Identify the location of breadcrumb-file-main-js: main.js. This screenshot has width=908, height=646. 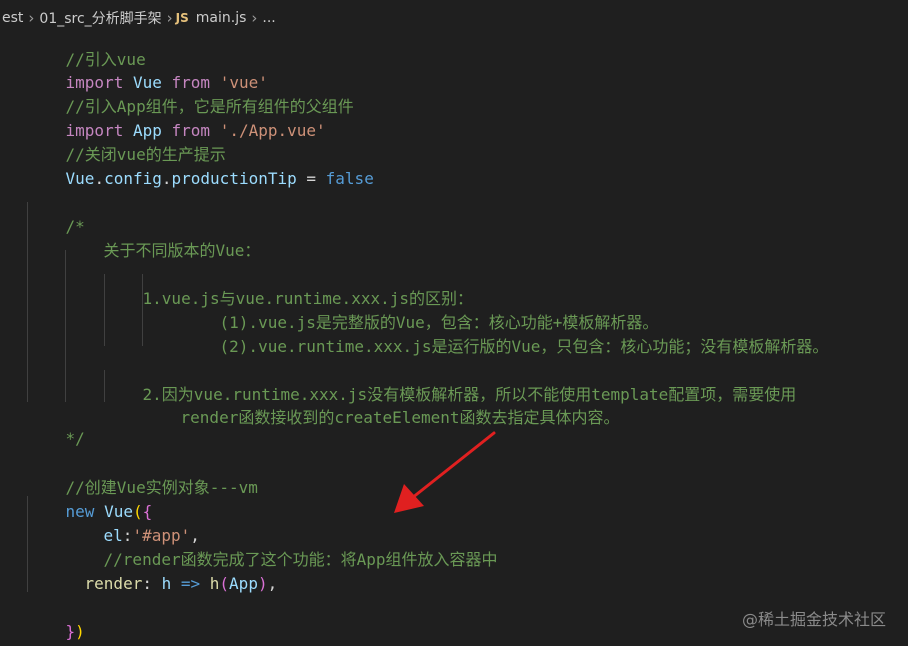
(221, 18).